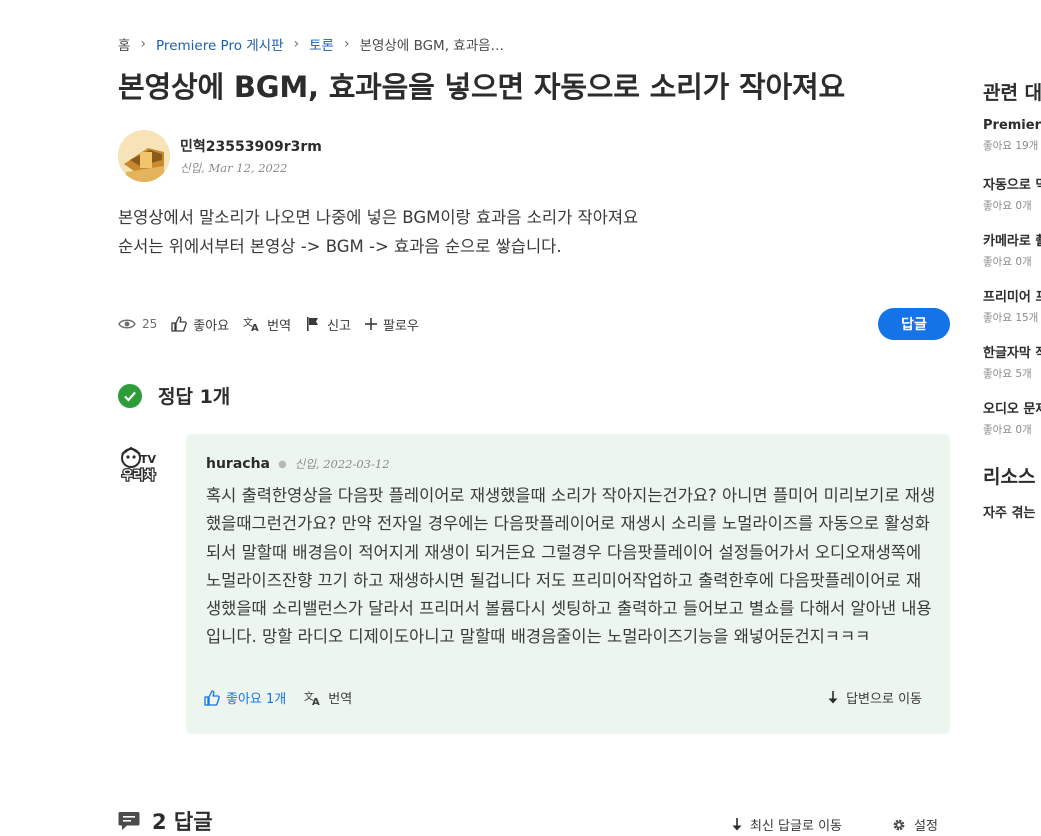 This screenshot has width=1041, height=836. Describe the element at coordinates (1012, 125) in the screenshot. I see `related-item-title: Premiere` at that location.